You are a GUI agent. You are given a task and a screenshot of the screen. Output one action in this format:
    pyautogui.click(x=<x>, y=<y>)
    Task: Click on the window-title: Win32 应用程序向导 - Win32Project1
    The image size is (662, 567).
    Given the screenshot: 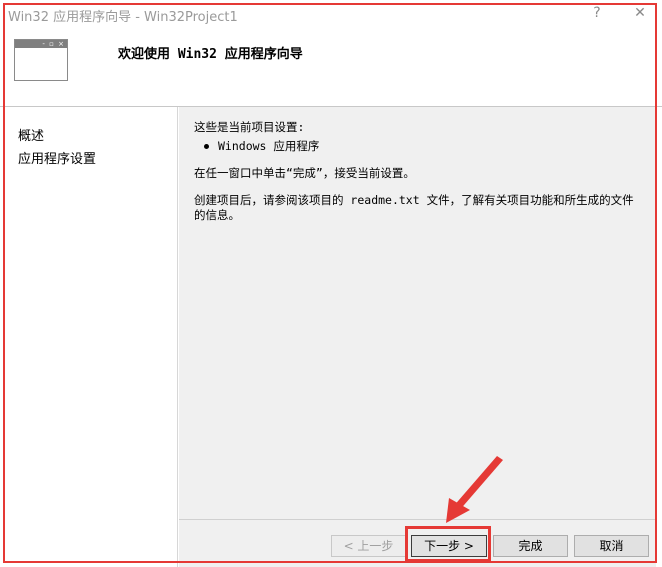 What is the action you would take?
    pyautogui.click(x=123, y=17)
    